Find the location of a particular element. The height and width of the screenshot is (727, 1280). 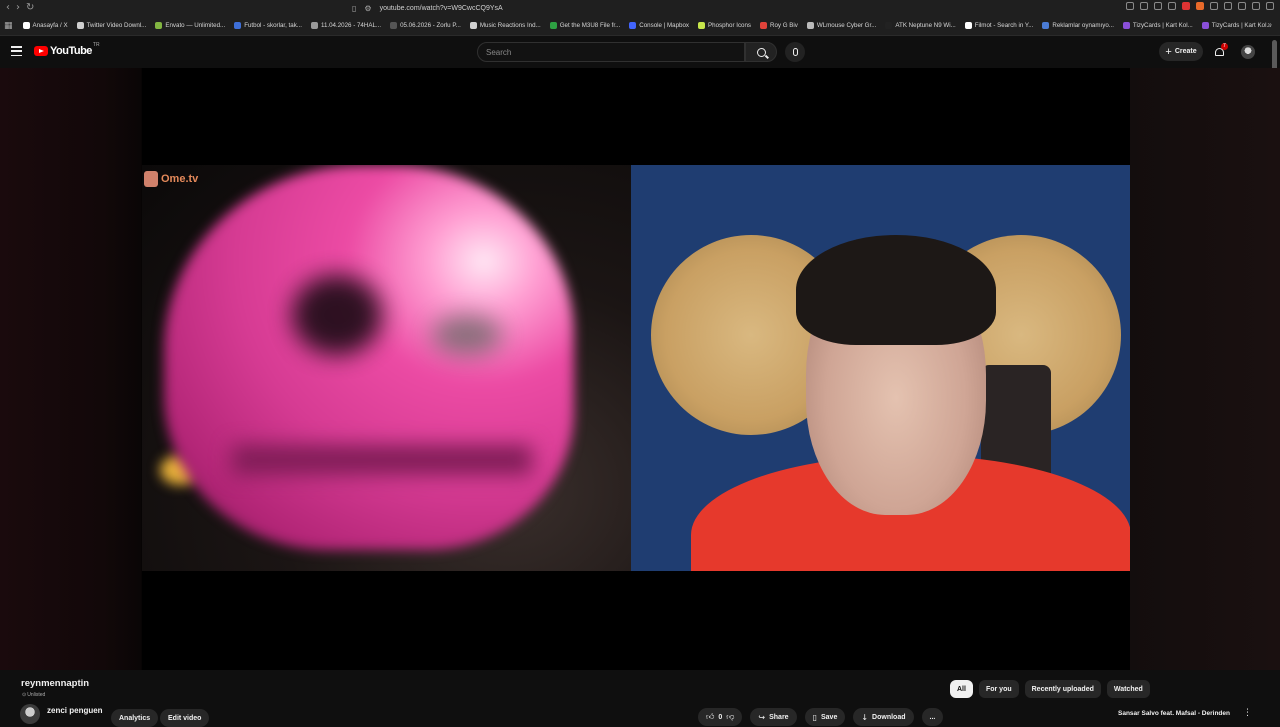

bookmark-item: Console | Mapbox is located at coordinates (659, 25).